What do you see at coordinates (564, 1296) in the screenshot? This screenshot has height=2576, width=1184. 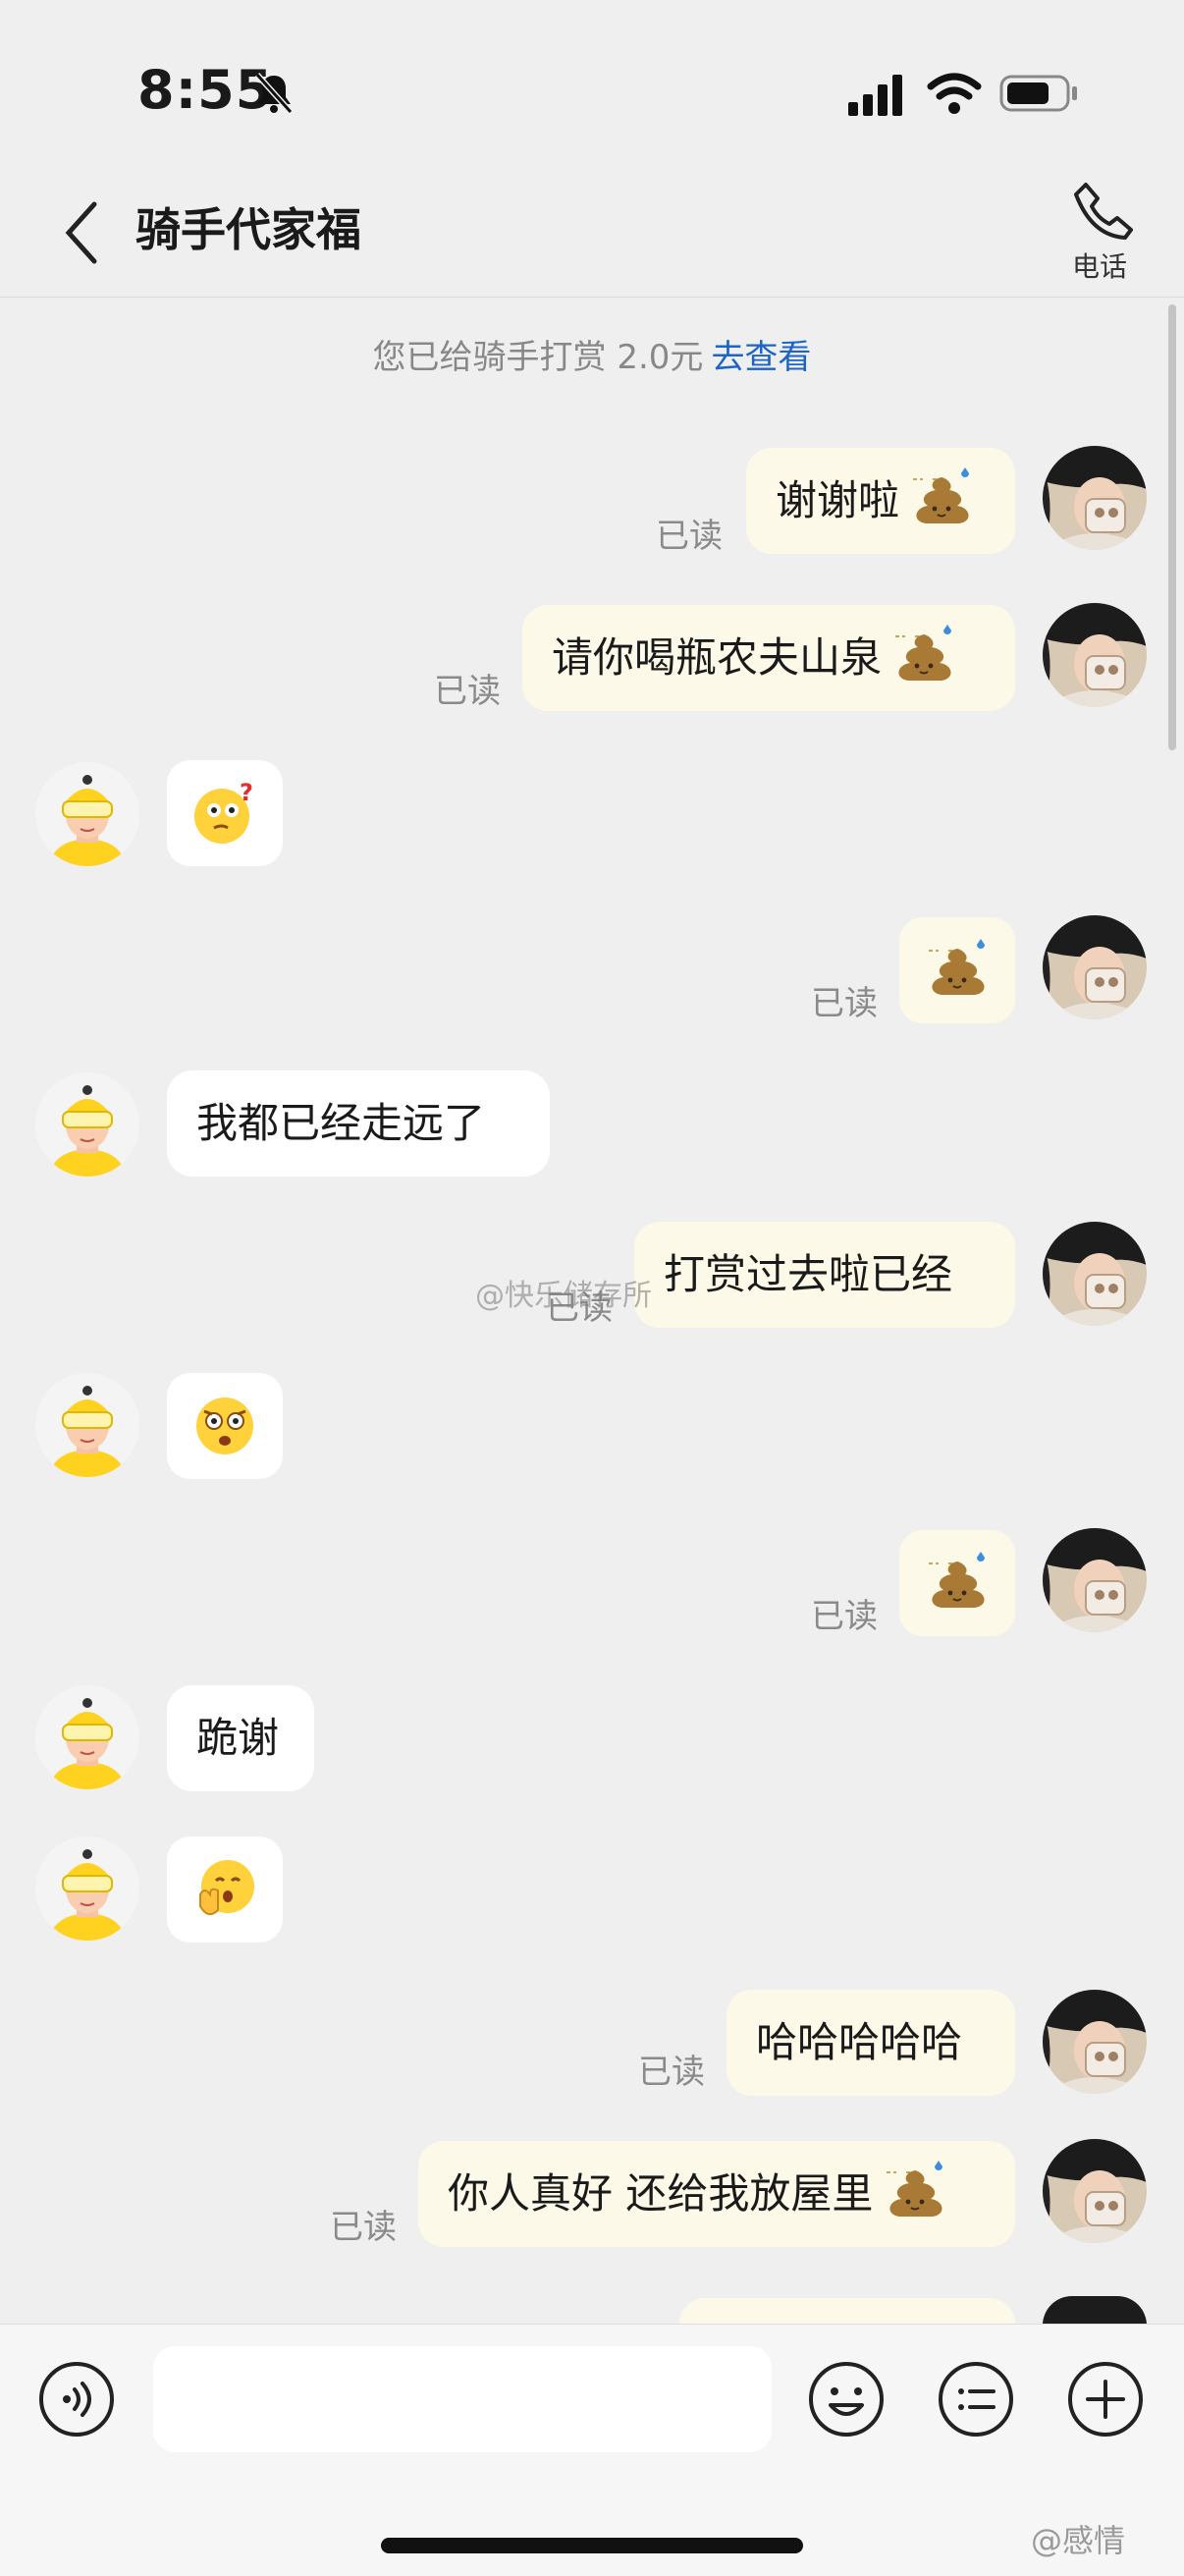 I see `watermark-text: @快乐储存所` at bounding box center [564, 1296].